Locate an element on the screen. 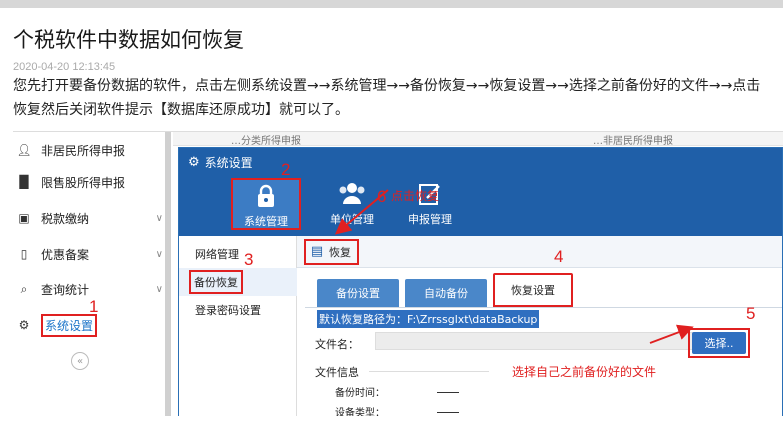  file-info-label: 文件信息 is located at coordinates (337, 372).